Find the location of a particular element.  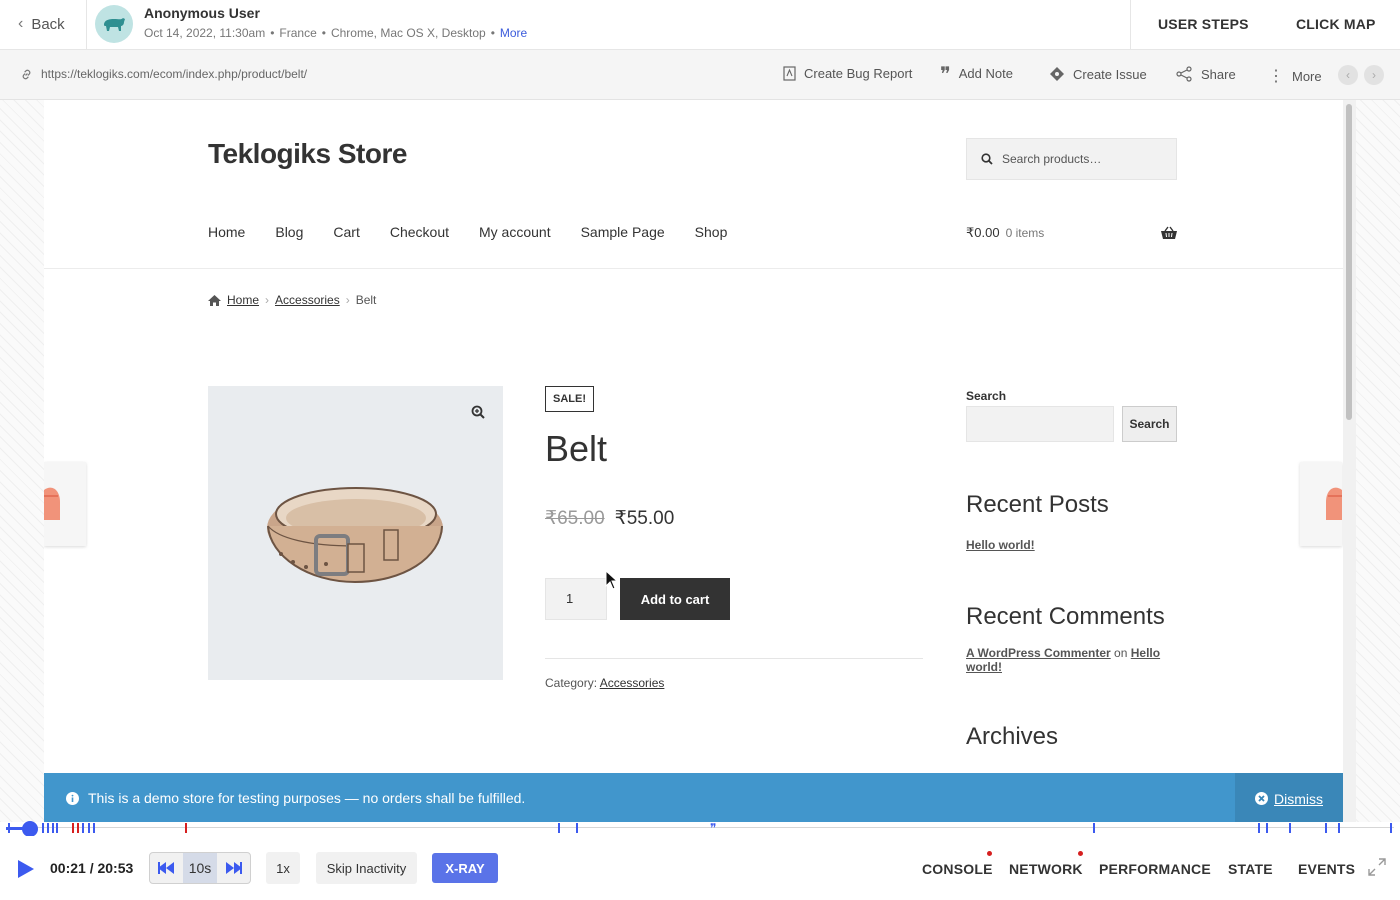

product-image is located at coordinates (355, 533).